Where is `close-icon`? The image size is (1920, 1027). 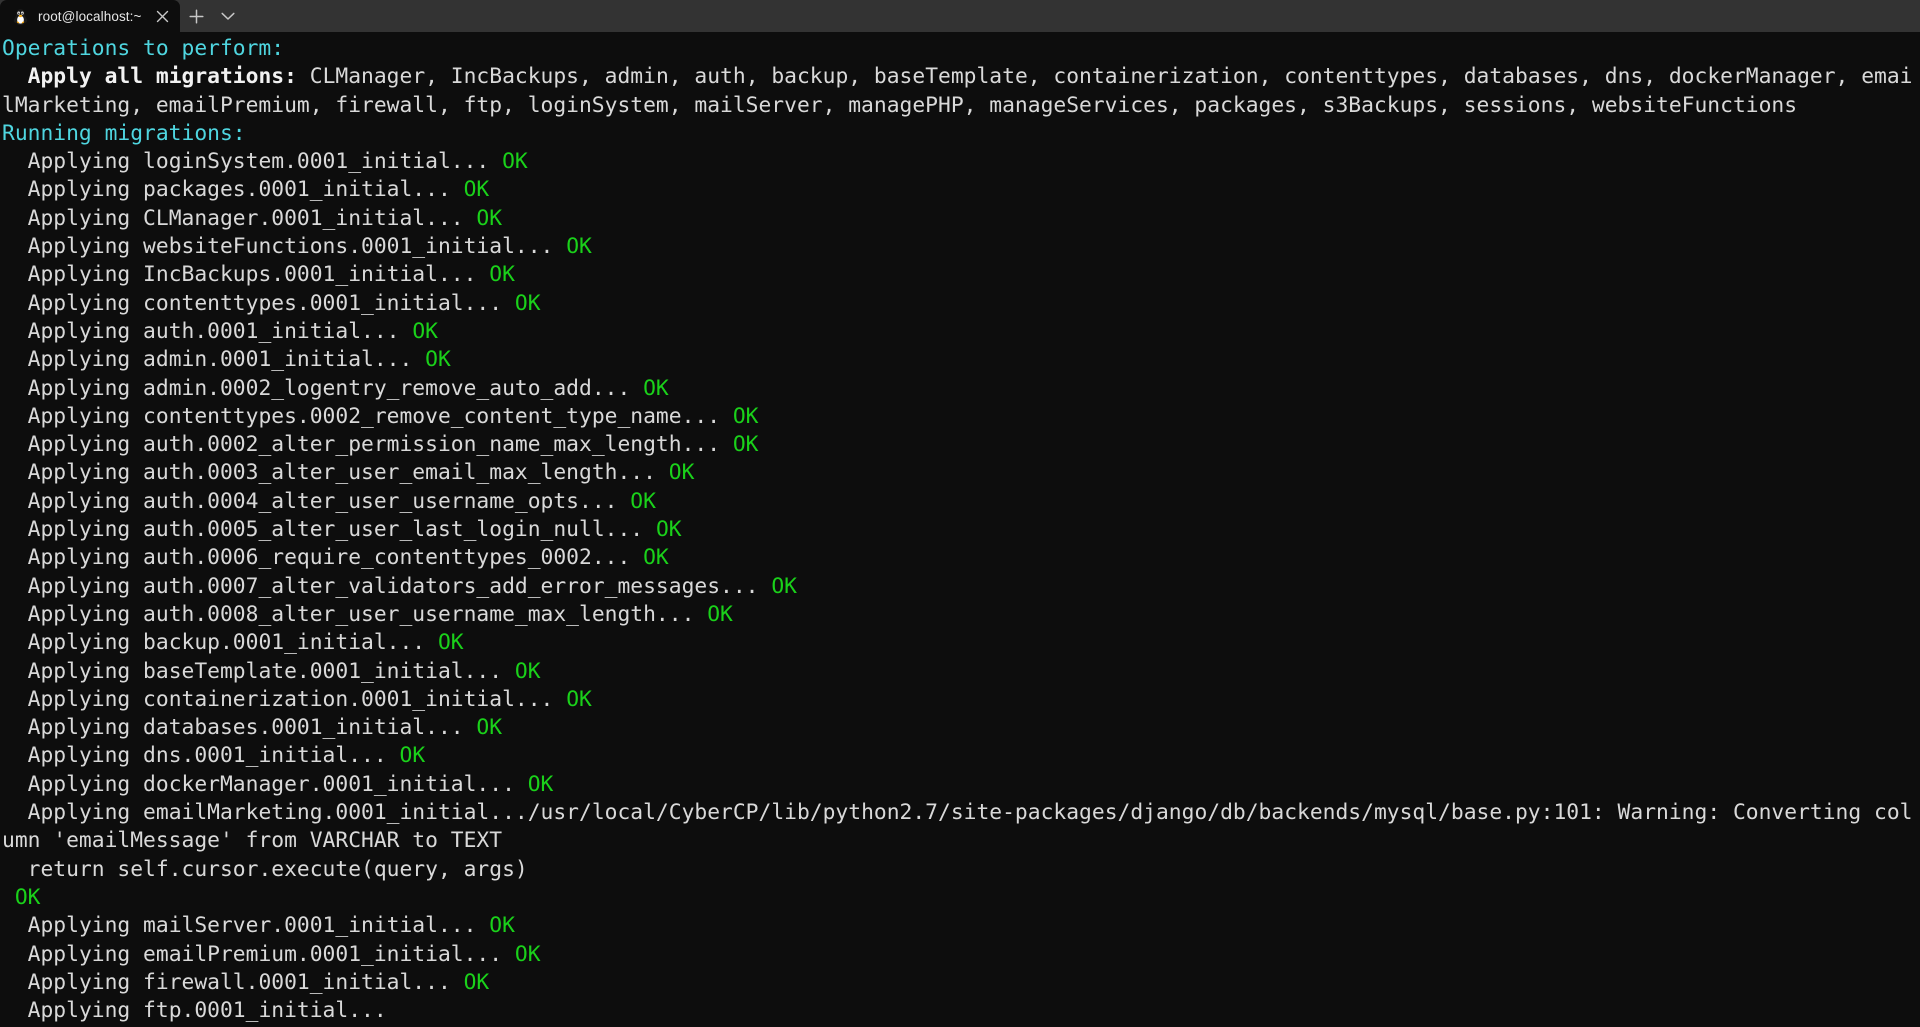
close-icon is located at coordinates (162, 16).